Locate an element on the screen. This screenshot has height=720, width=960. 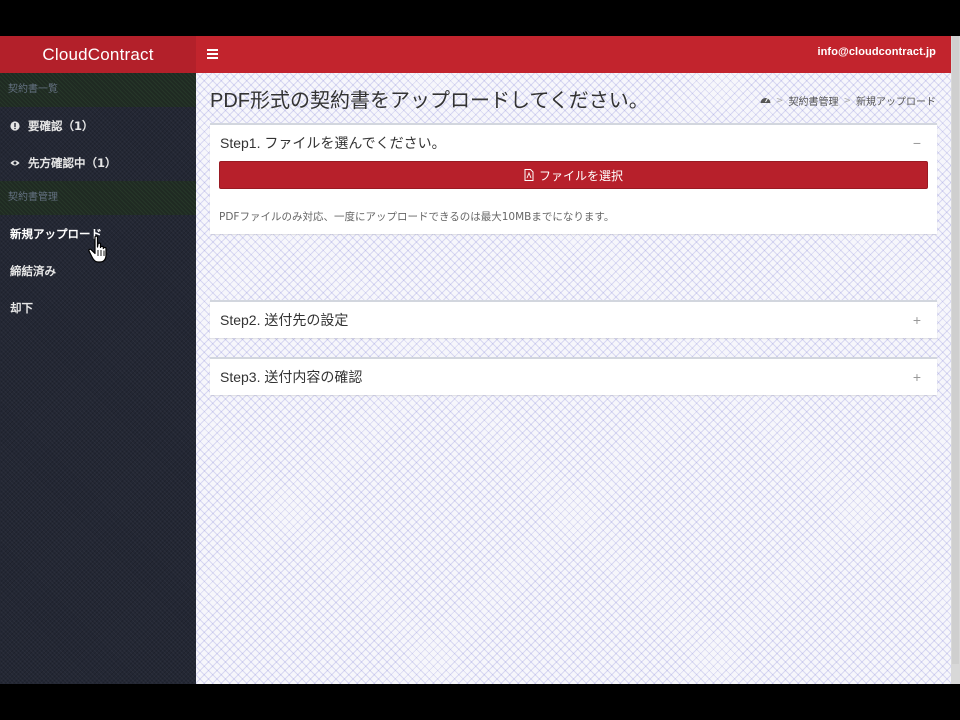
step3-panel-header: Step3. 送付内容の確認 + is located at coordinates (573, 377).